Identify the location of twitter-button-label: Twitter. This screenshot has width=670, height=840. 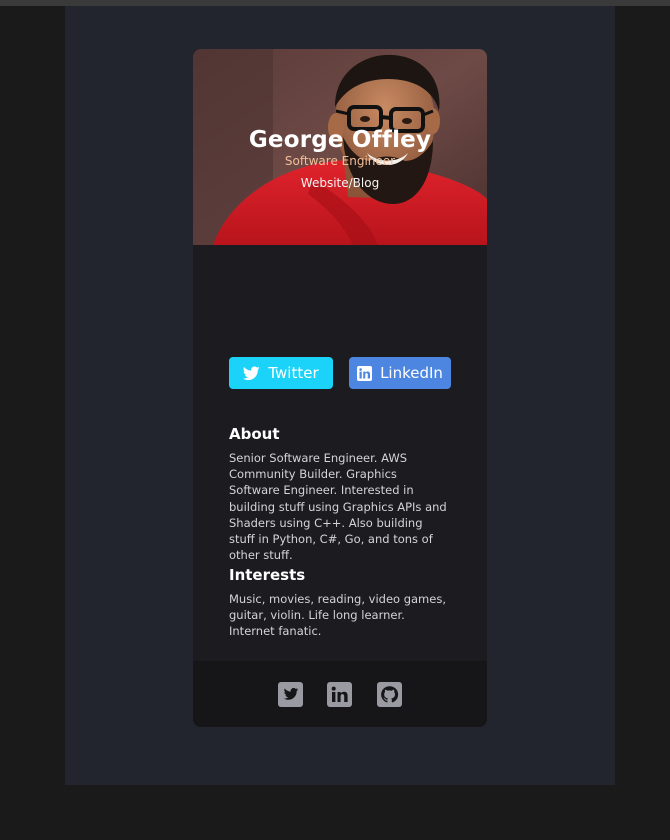
(293, 373).